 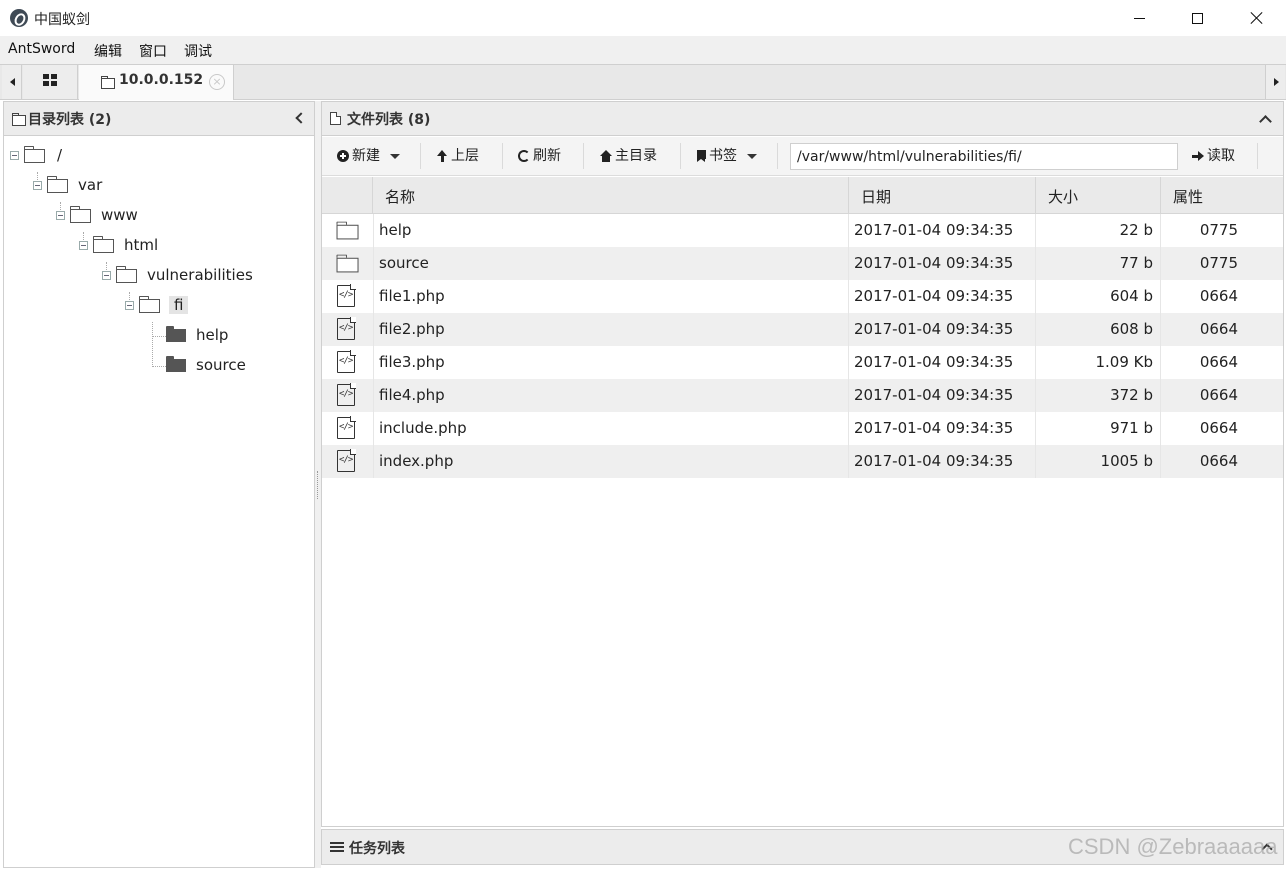 What do you see at coordinates (636, 156) in the screenshot?
I see `home-button-label: 主目录` at bounding box center [636, 156].